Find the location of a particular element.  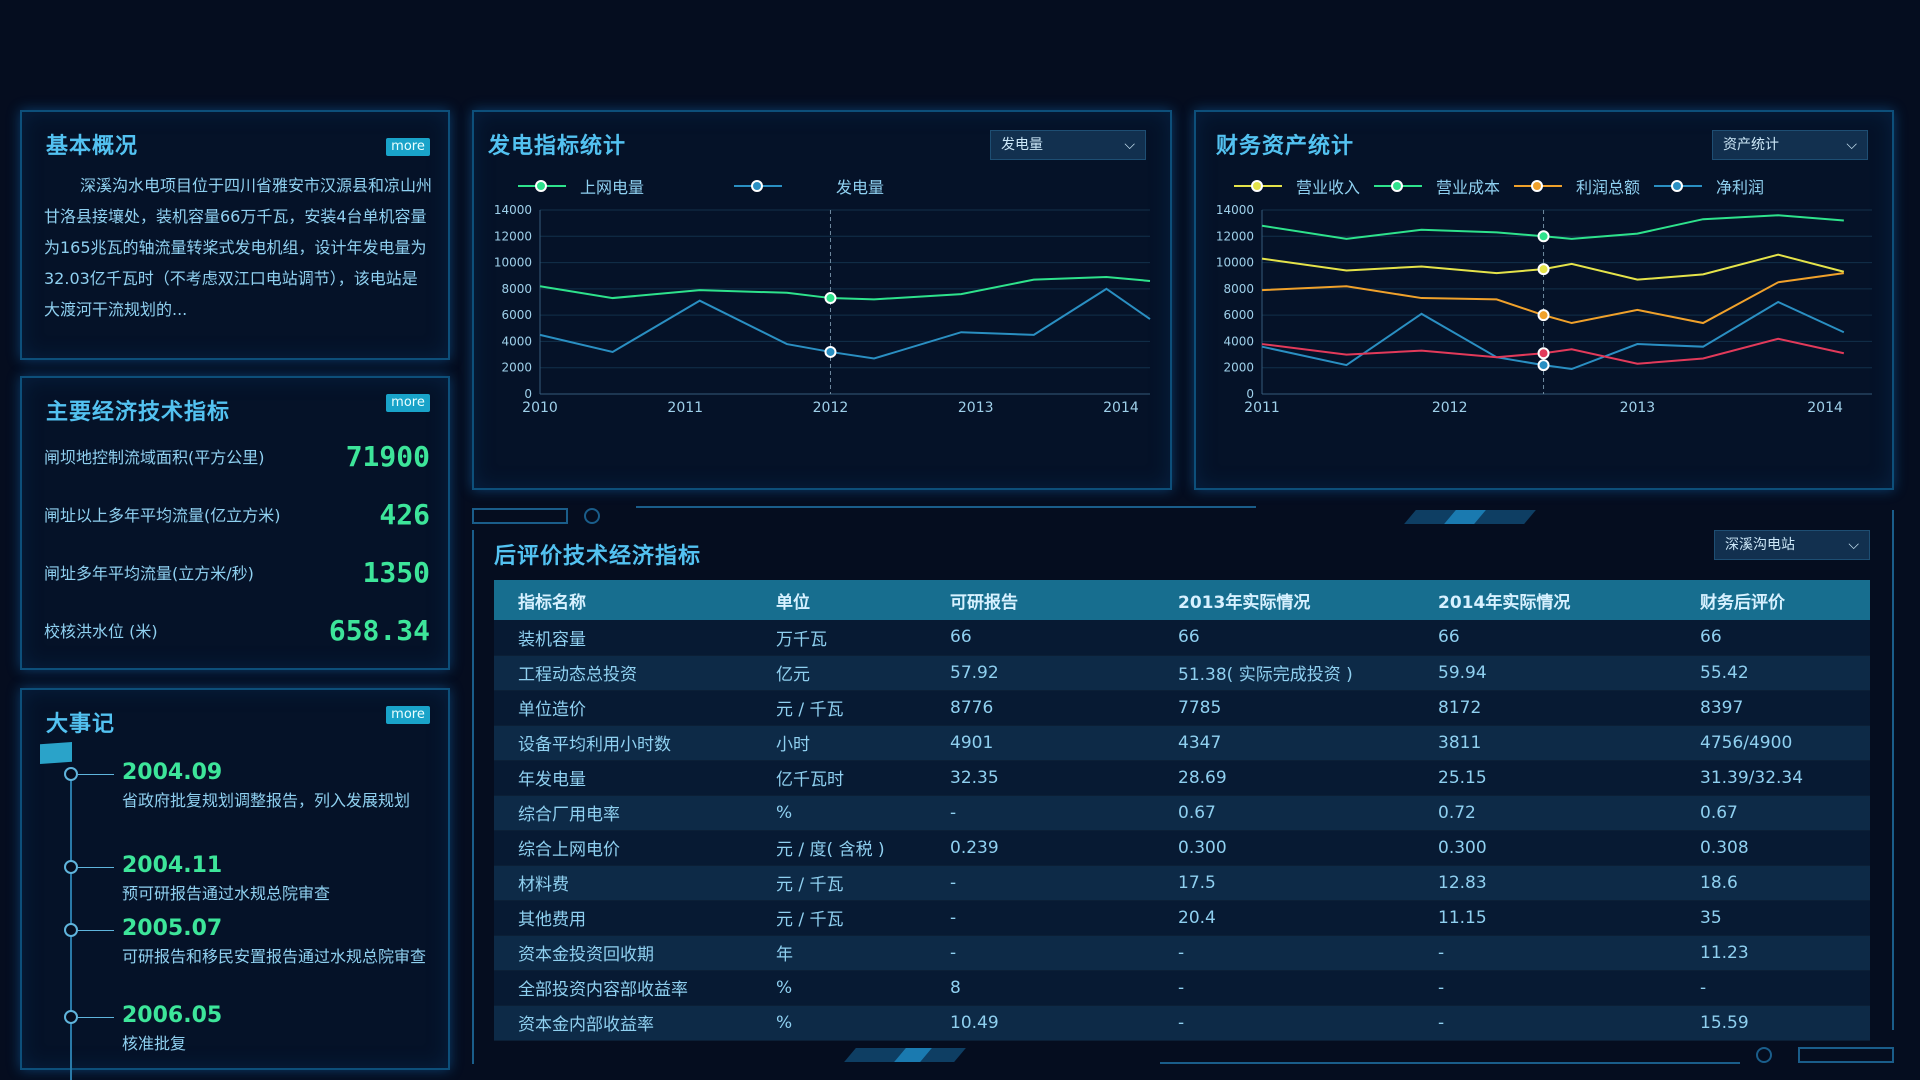

event-date: 2004.11 is located at coordinates (172, 865).